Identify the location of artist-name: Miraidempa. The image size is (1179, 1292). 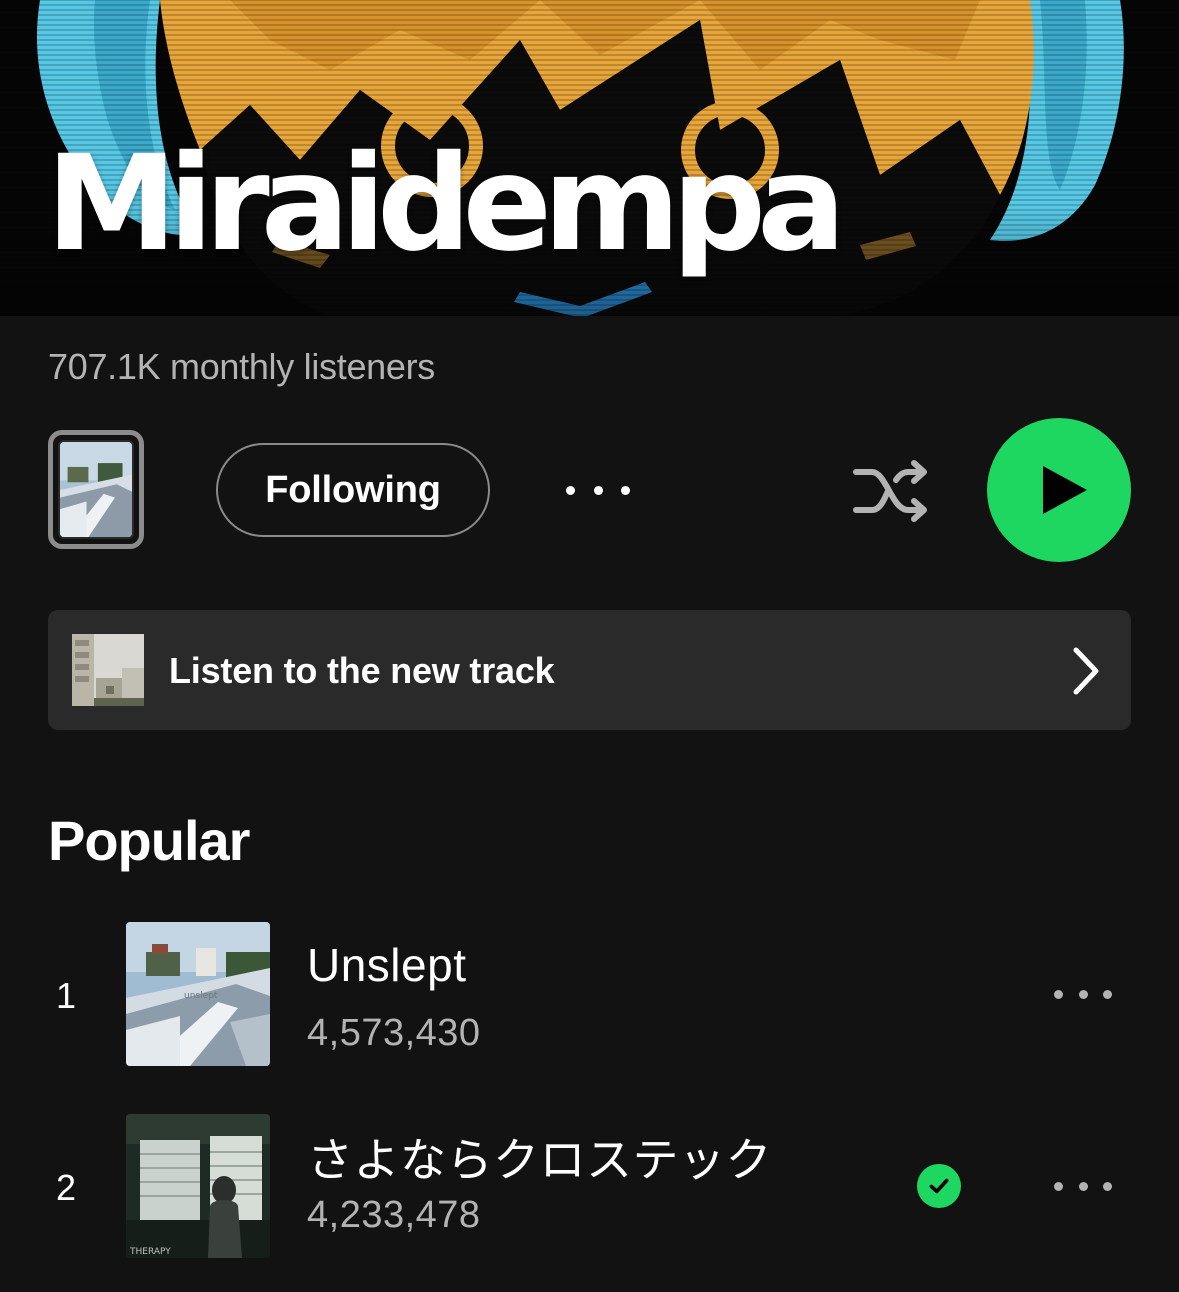
(446, 204).